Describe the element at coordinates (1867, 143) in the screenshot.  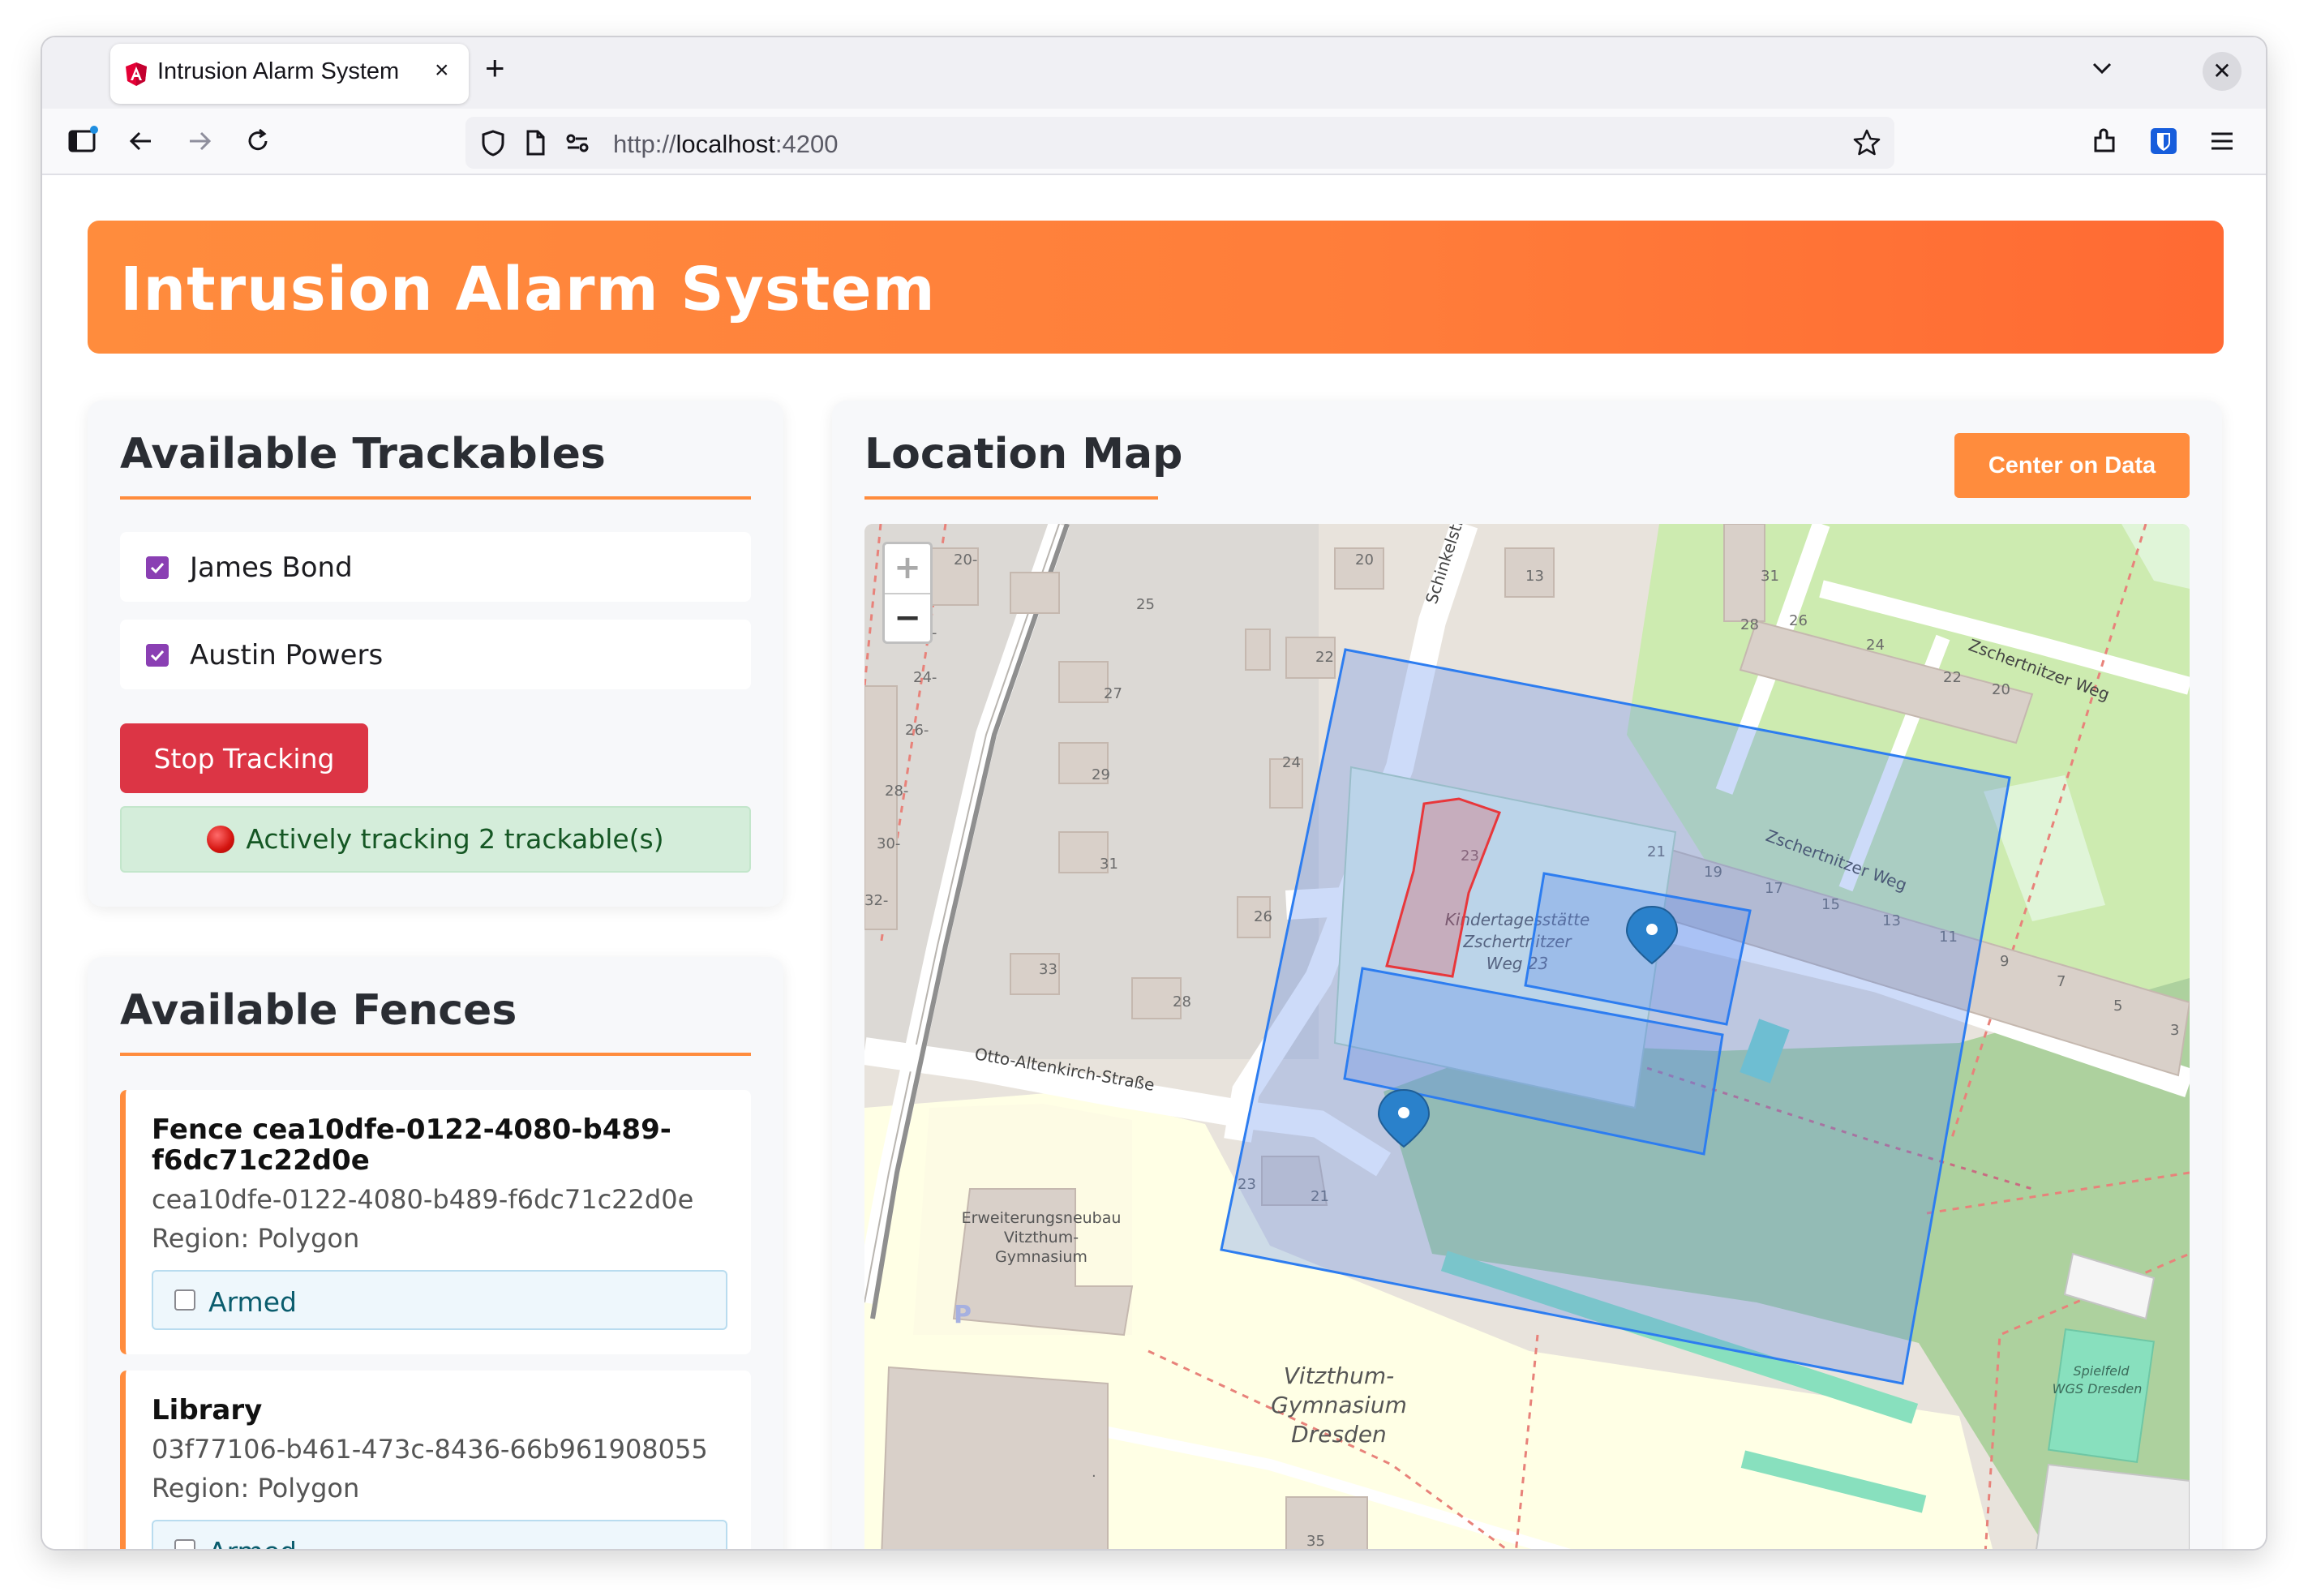
I see `bookmark-star-icon` at that location.